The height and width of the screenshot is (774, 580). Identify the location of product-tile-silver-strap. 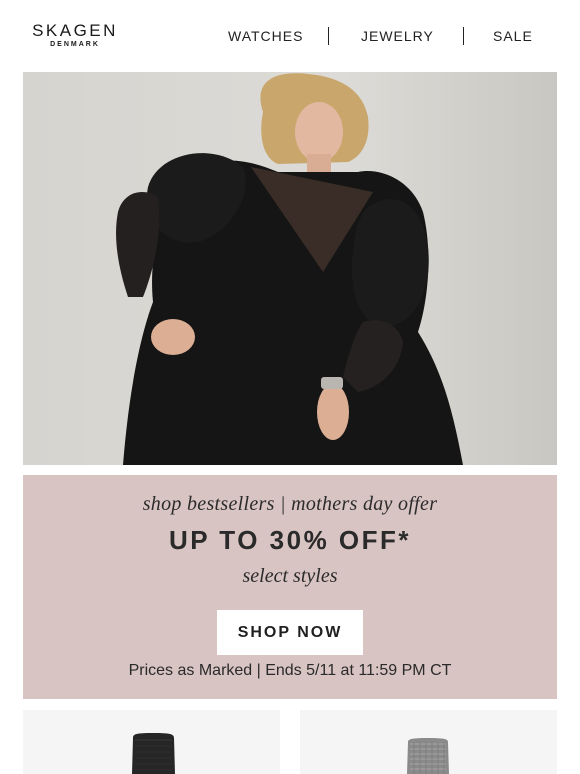
(428, 742).